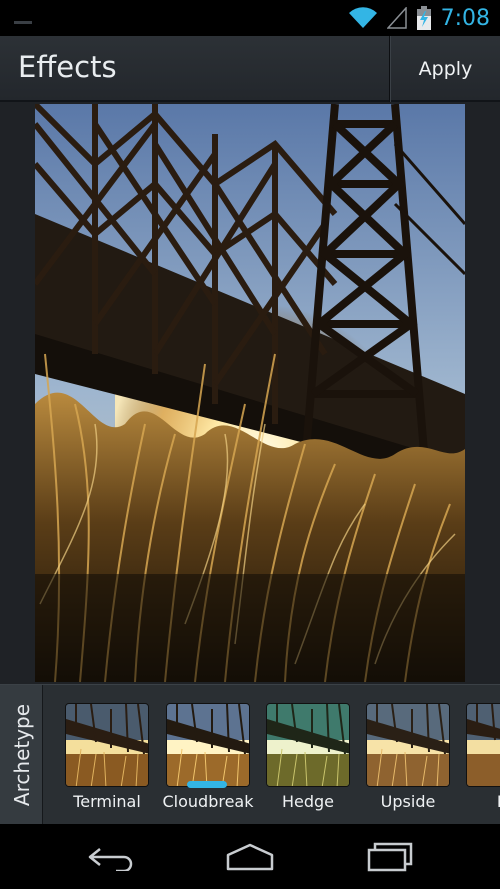 The height and width of the screenshot is (889, 500). I want to click on page-title: Effects, so click(67, 67).